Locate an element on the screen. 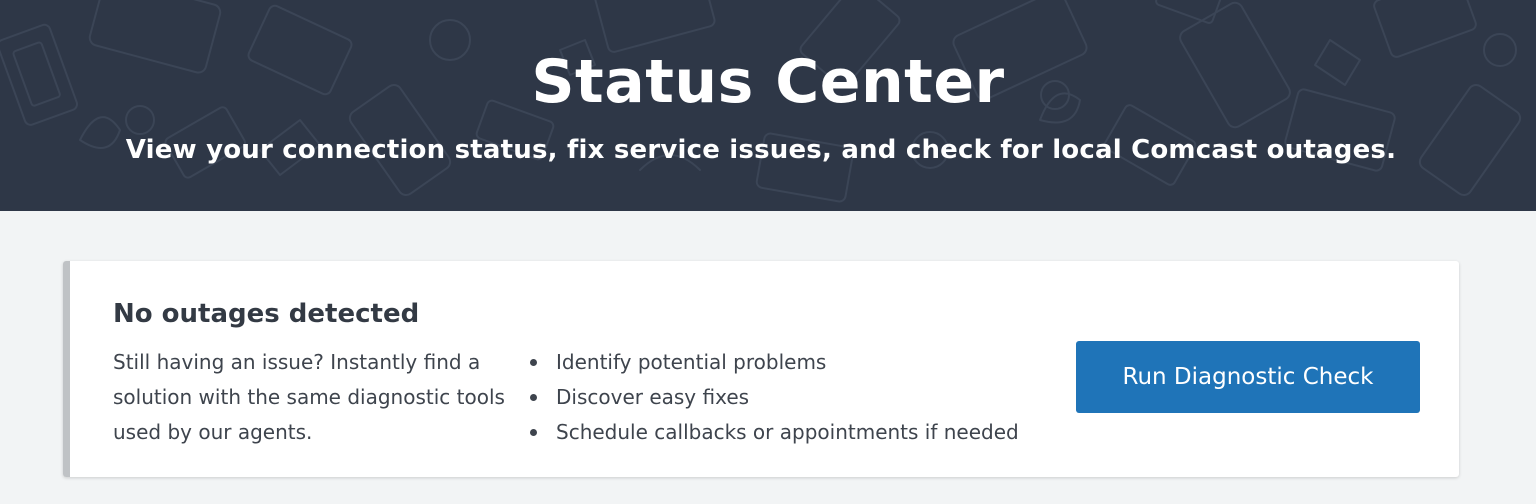 The height and width of the screenshot is (504, 1536). feature-item: Discover easy fixes is located at coordinates (774, 397).